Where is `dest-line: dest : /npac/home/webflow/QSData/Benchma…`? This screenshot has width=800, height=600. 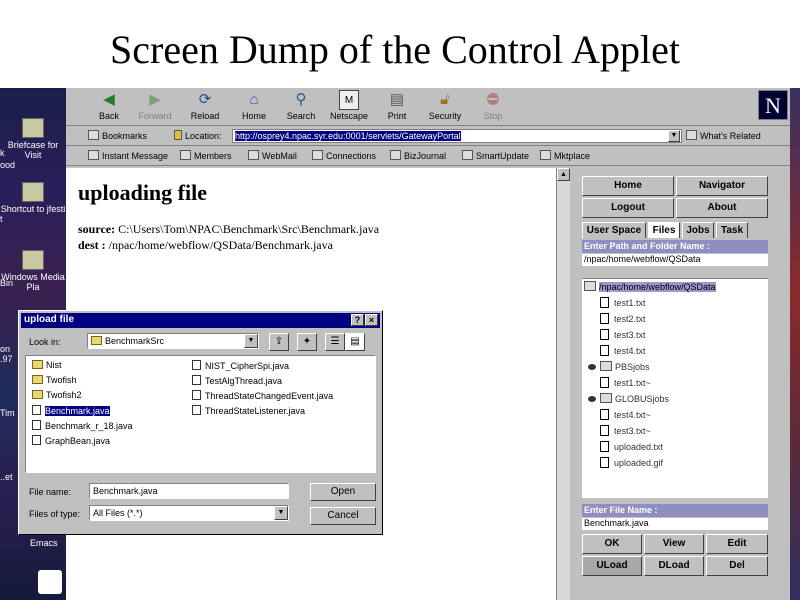
dest-line: dest : /npac/home/webflow/QSData/Benchma… is located at coordinates (205, 245).